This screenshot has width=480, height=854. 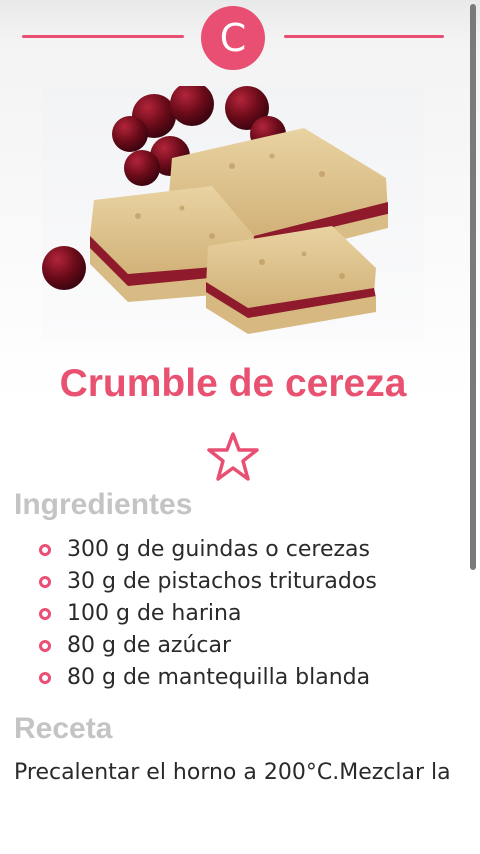 I want to click on ingredient-text: 100 g de harina, so click(x=154, y=613).